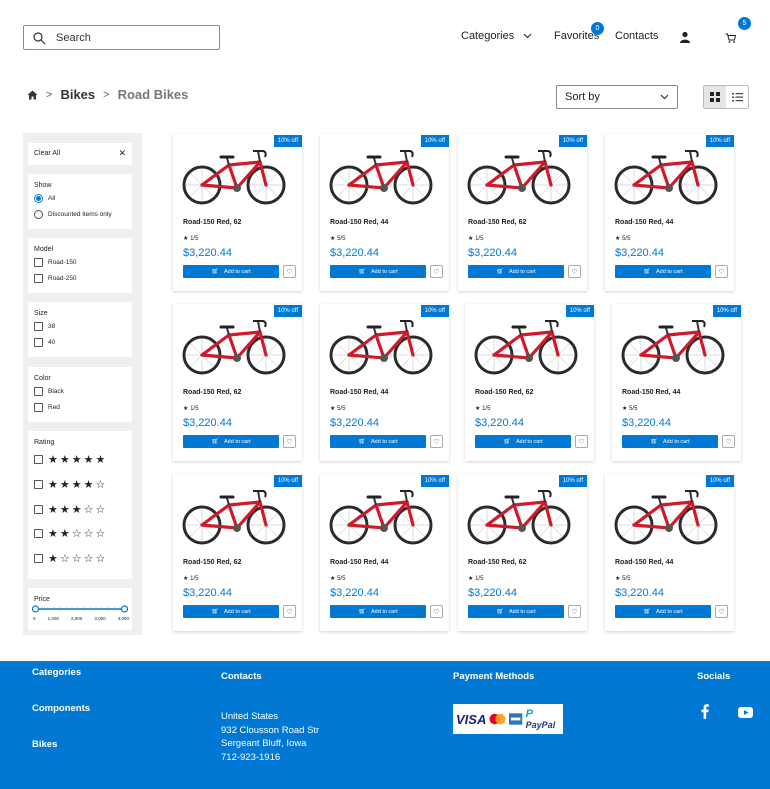 This screenshot has height=789, width=770. I want to click on footer-link-components: Components, so click(61, 708).